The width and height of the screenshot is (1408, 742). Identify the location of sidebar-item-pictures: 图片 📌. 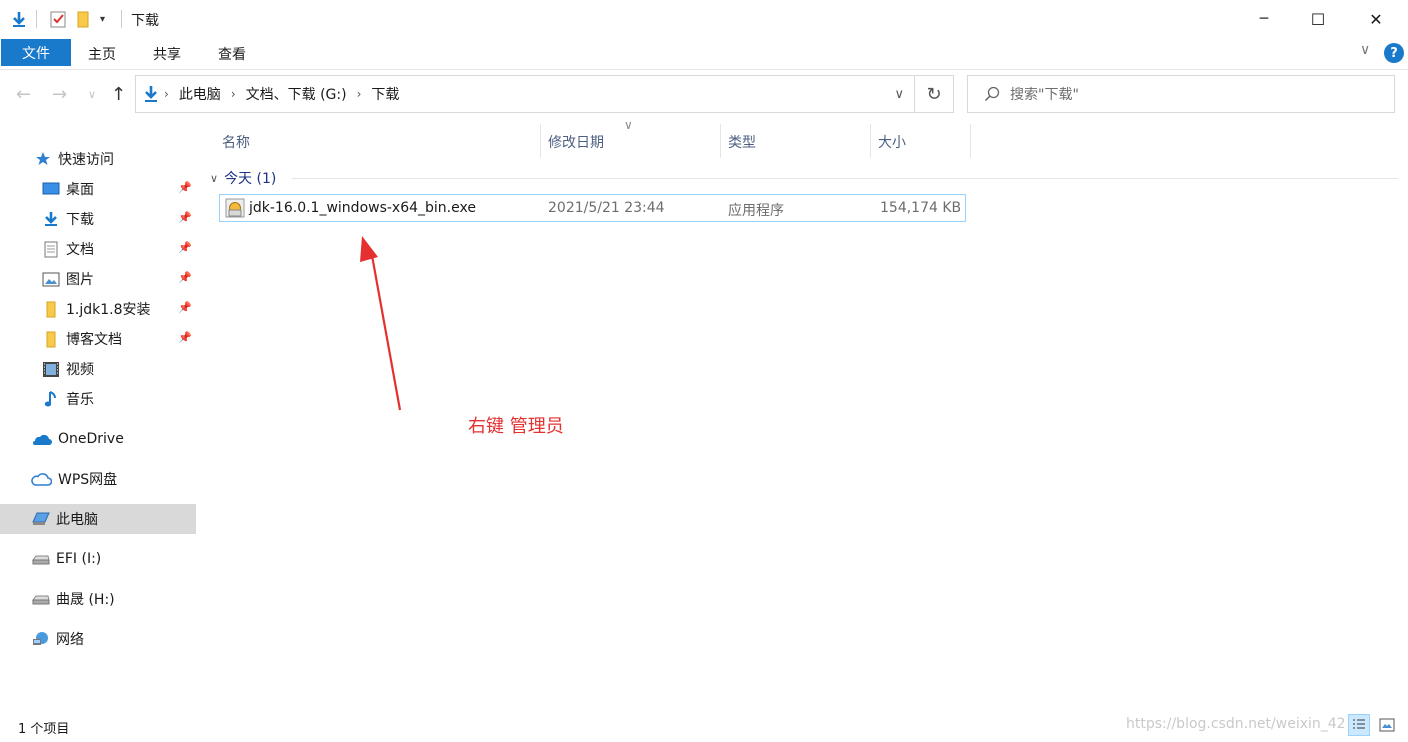
(98, 279).